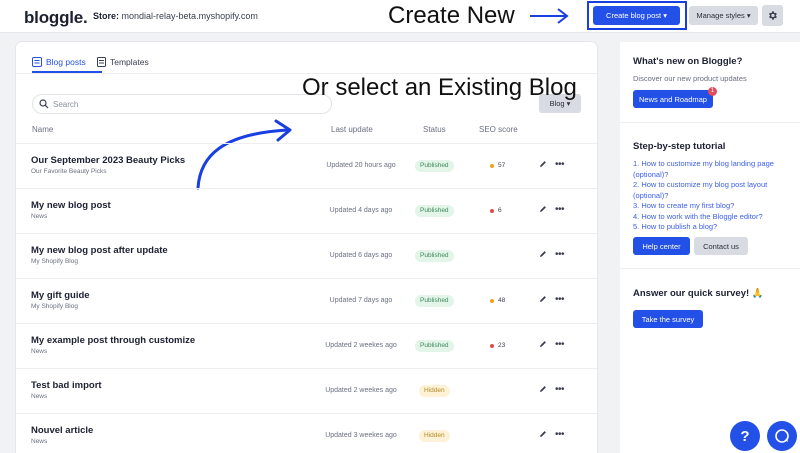  Describe the element at coordinates (772, 15) in the screenshot. I see `settings-button` at that location.